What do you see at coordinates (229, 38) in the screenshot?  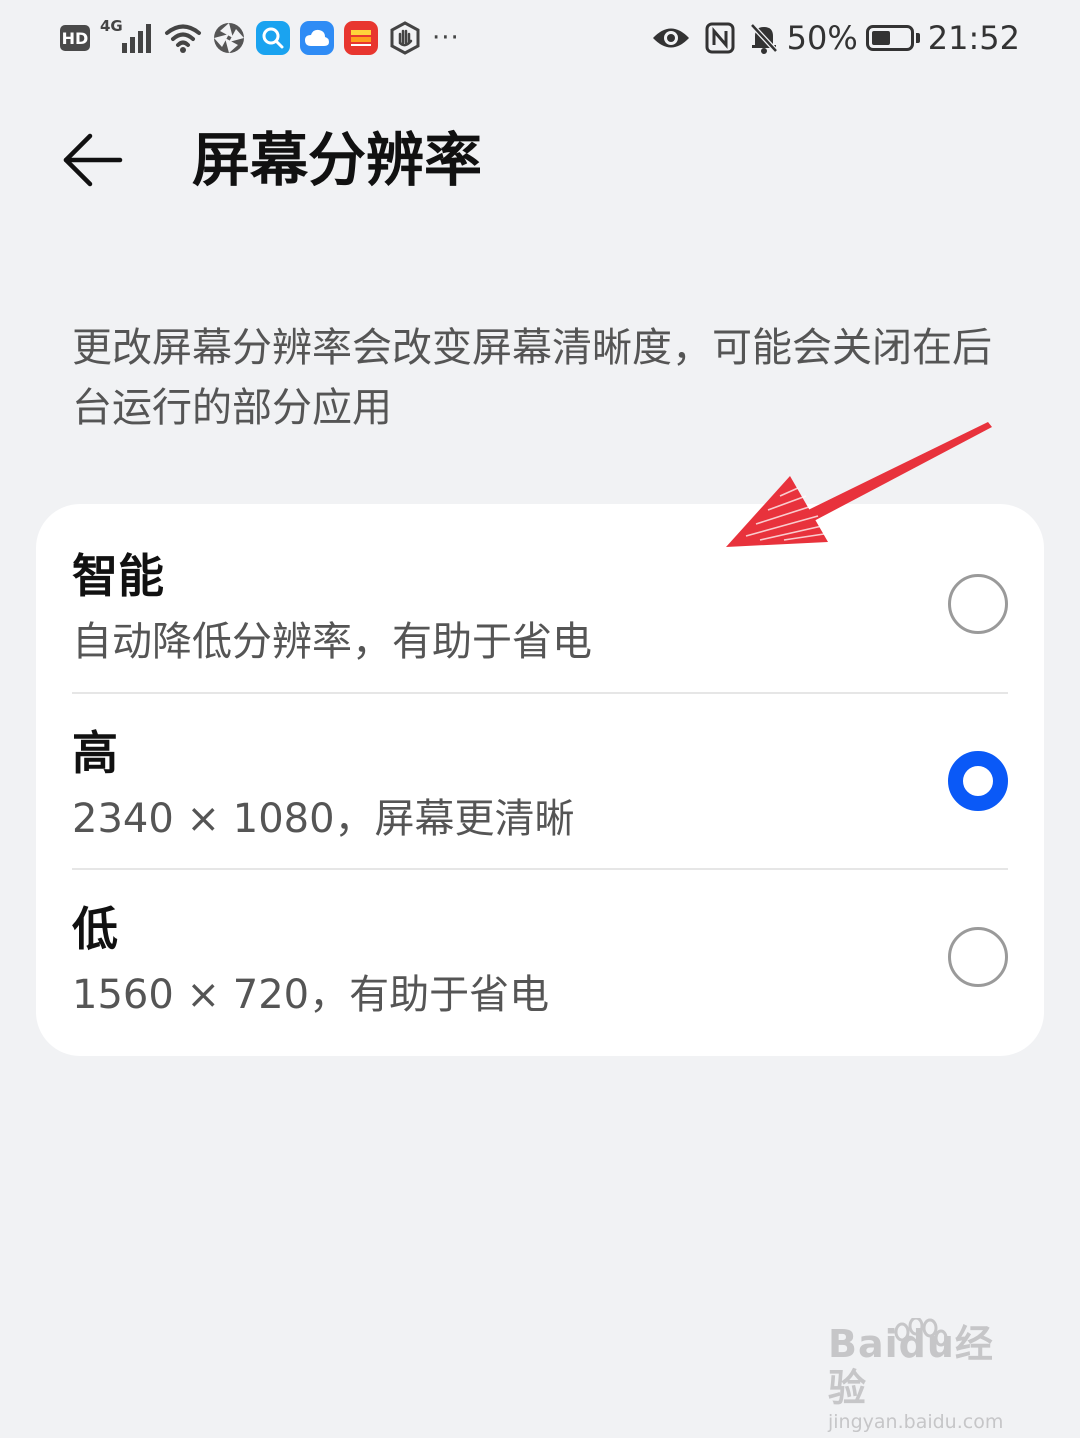 I see `aperture-icon` at bounding box center [229, 38].